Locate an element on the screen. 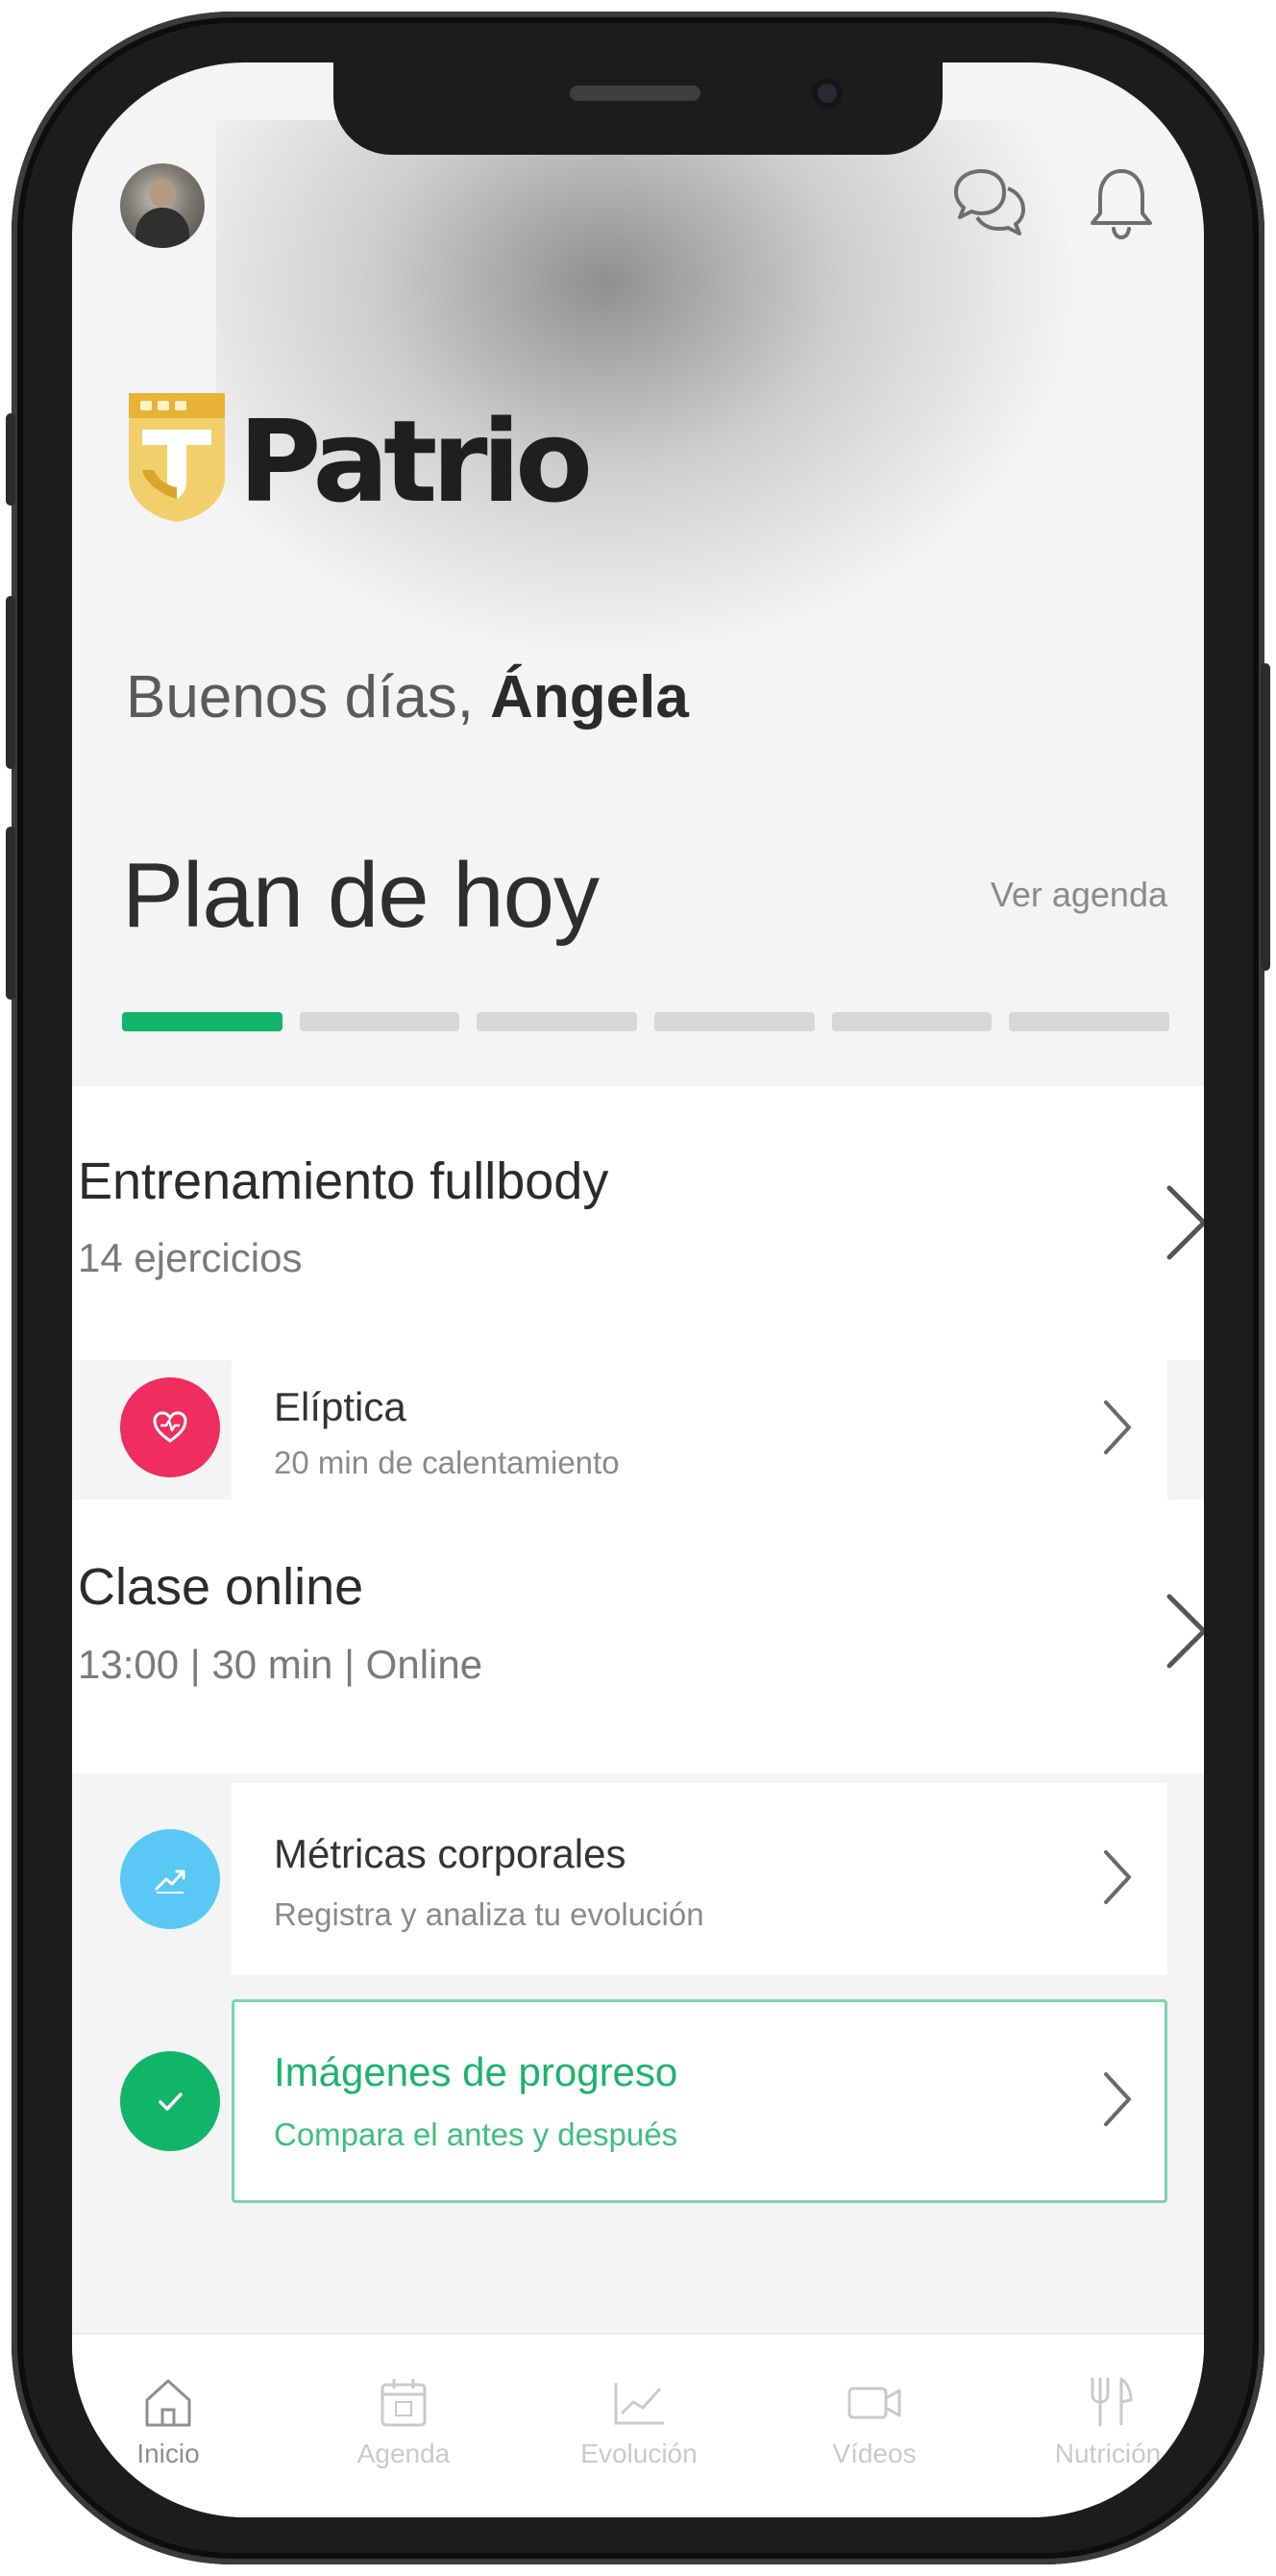 This screenshot has height=2576, width=1276. speaker-grille is located at coordinates (635, 94).